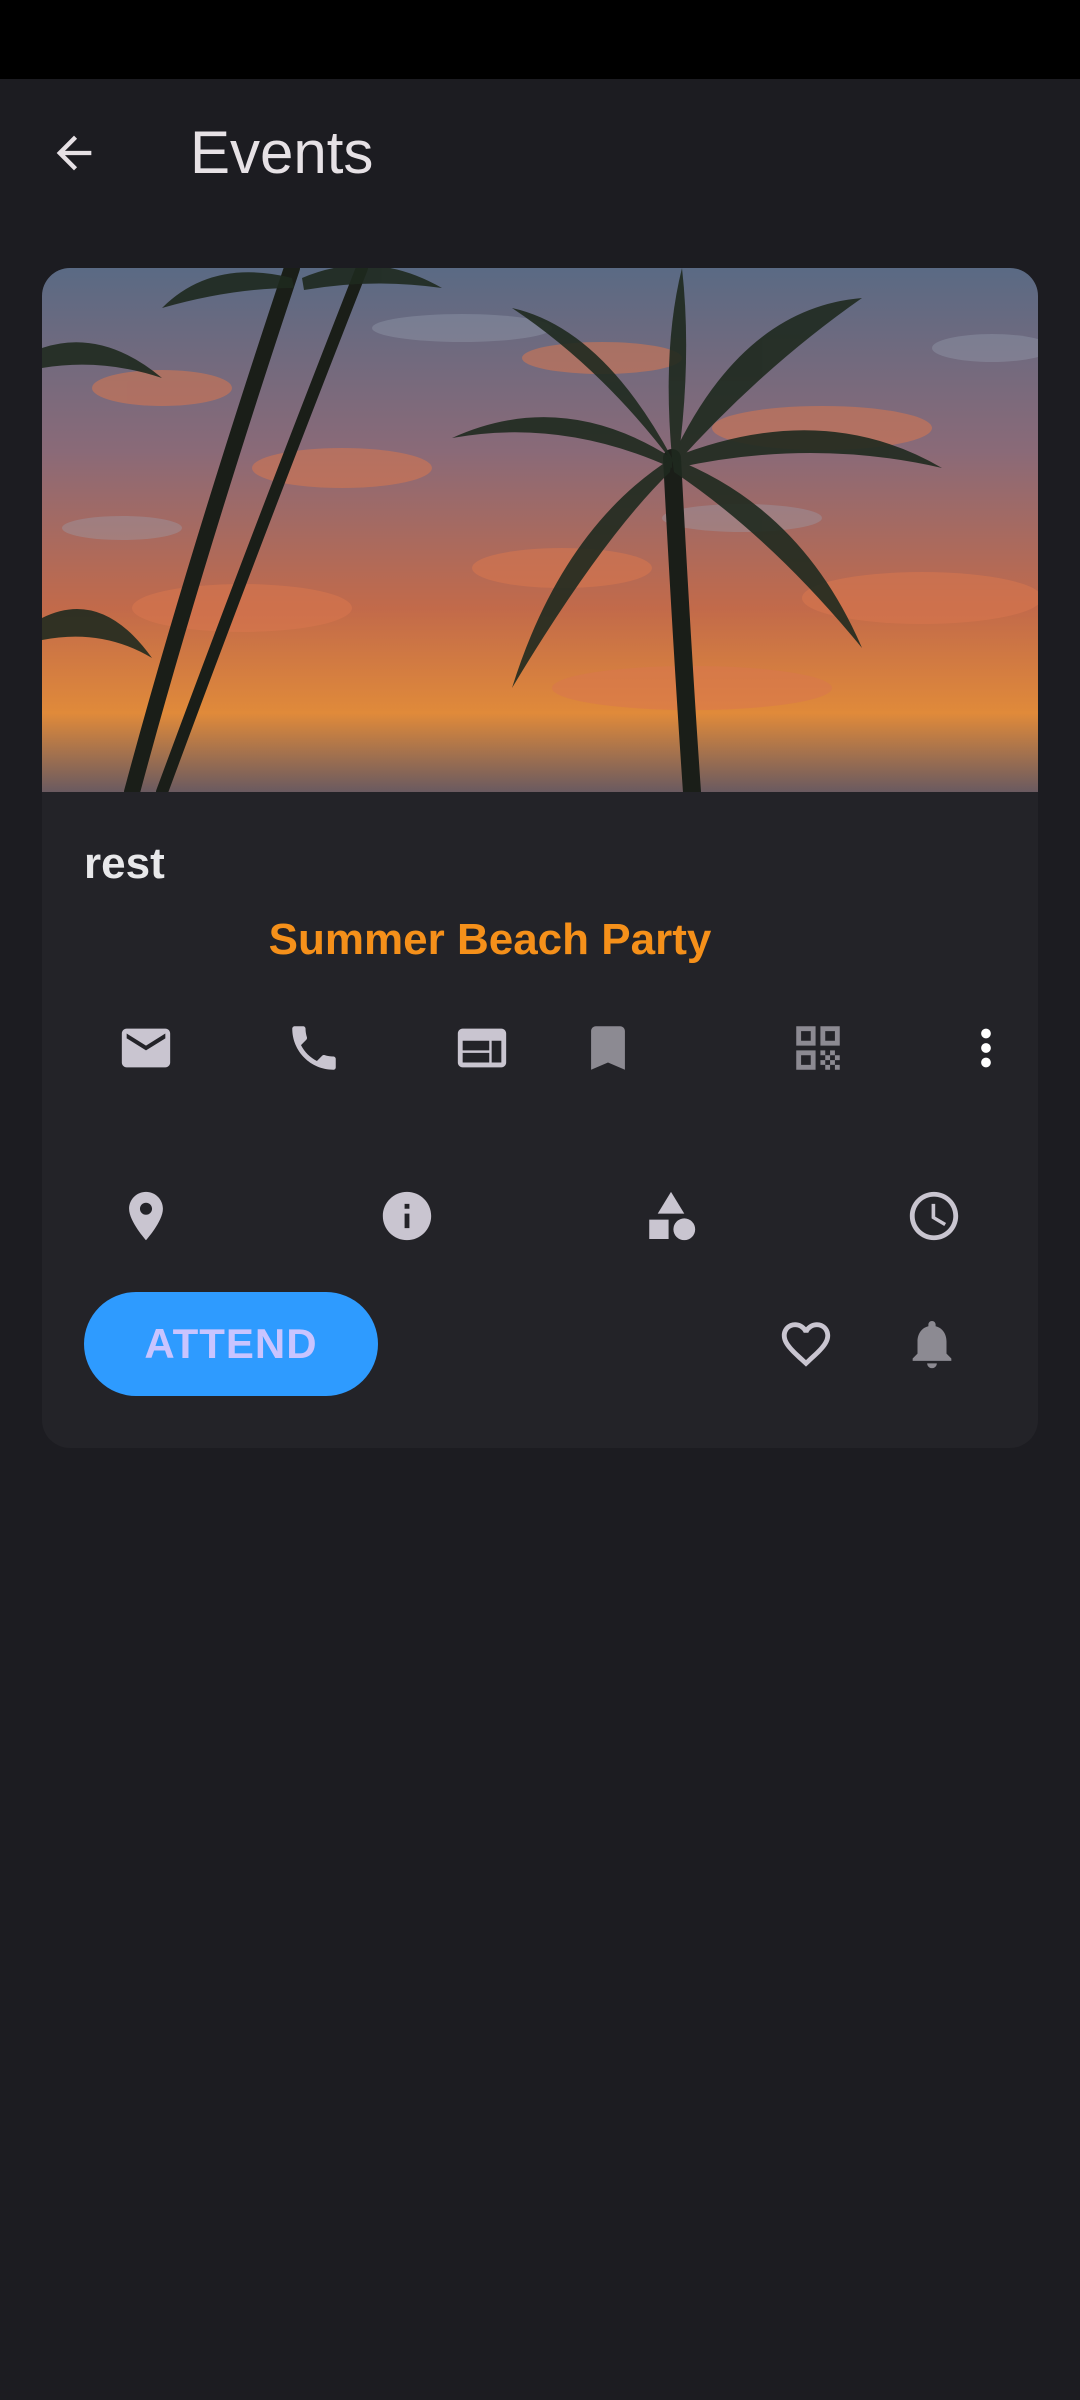 The image size is (1080, 2400). I want to click on location-button, so click(146, 1216).